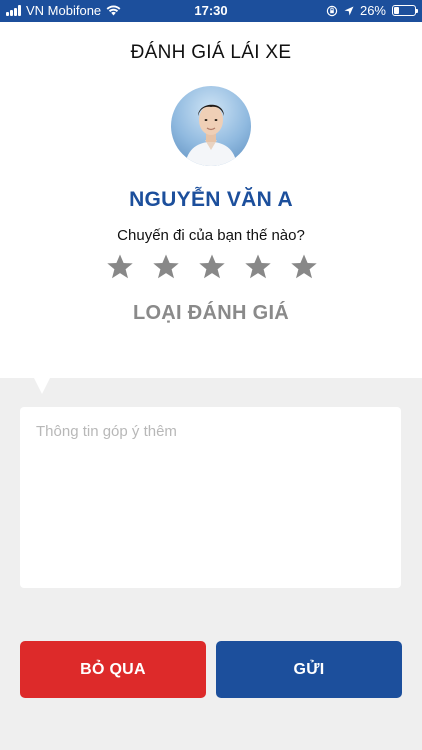 This screenshot has width=422, height=750. Describe the element at coordinates (113, 669) in the screenshot. I see `skip-button: BỎ QUA` at that location.